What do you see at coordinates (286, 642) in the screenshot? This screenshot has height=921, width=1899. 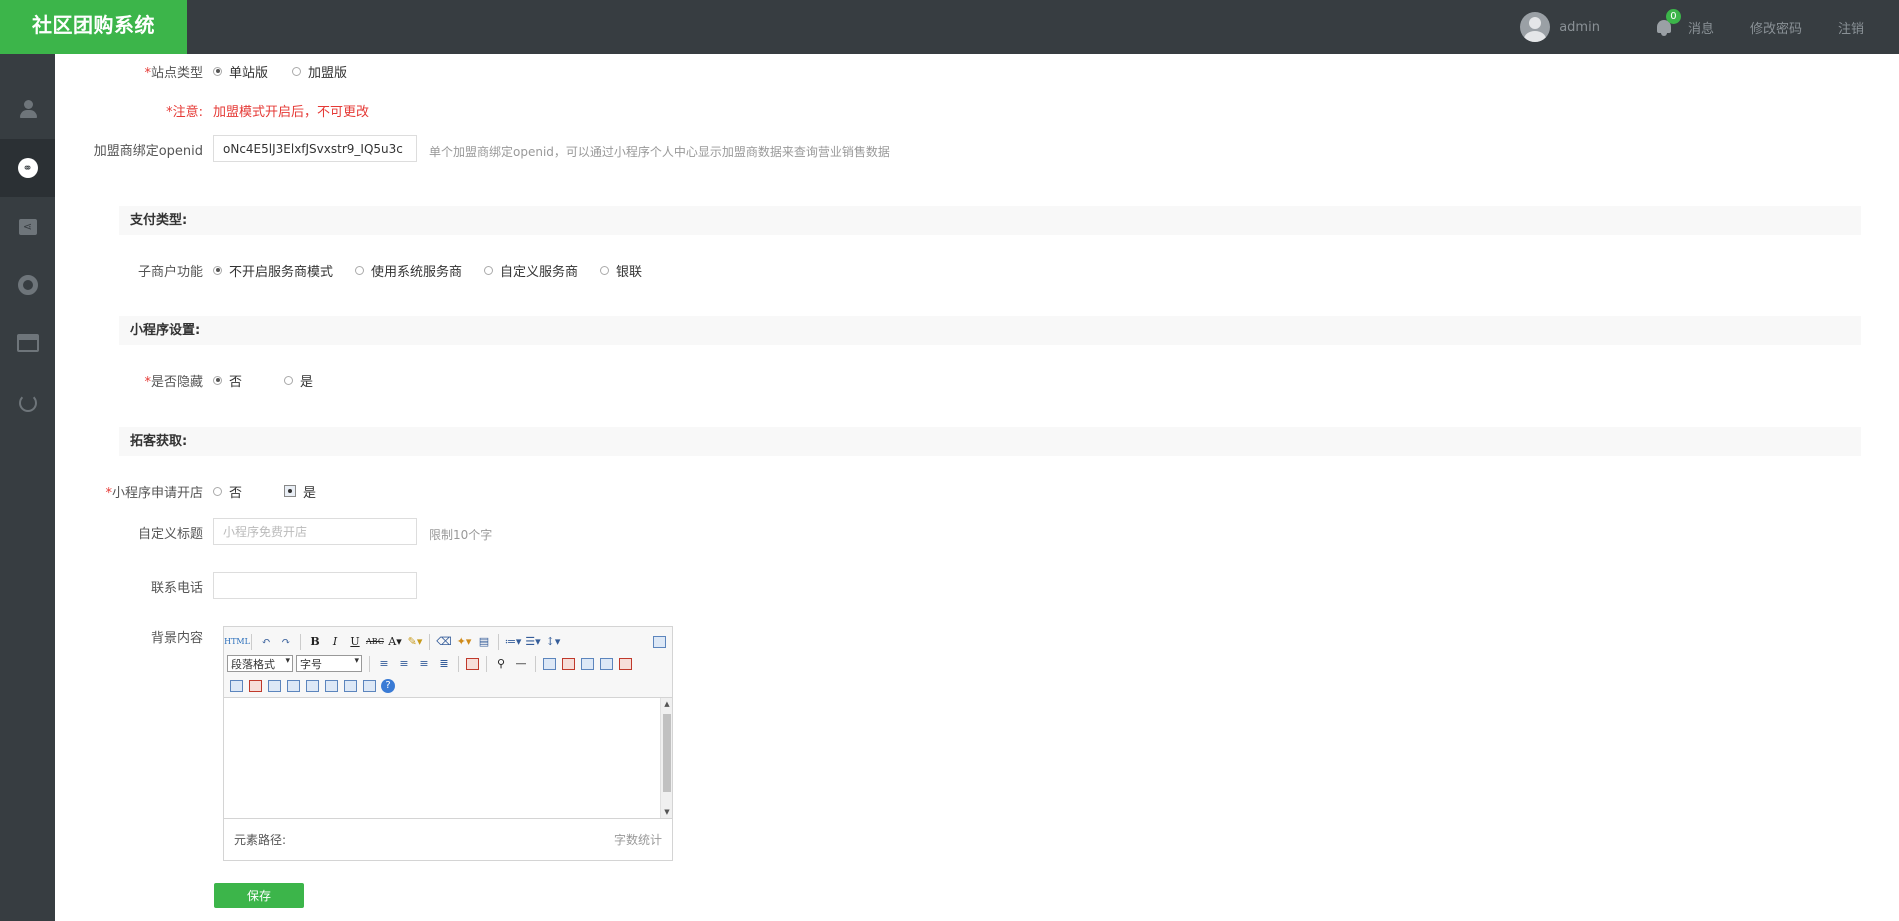 I see `redo-icon: ↷` at bounding box center [286, 642].